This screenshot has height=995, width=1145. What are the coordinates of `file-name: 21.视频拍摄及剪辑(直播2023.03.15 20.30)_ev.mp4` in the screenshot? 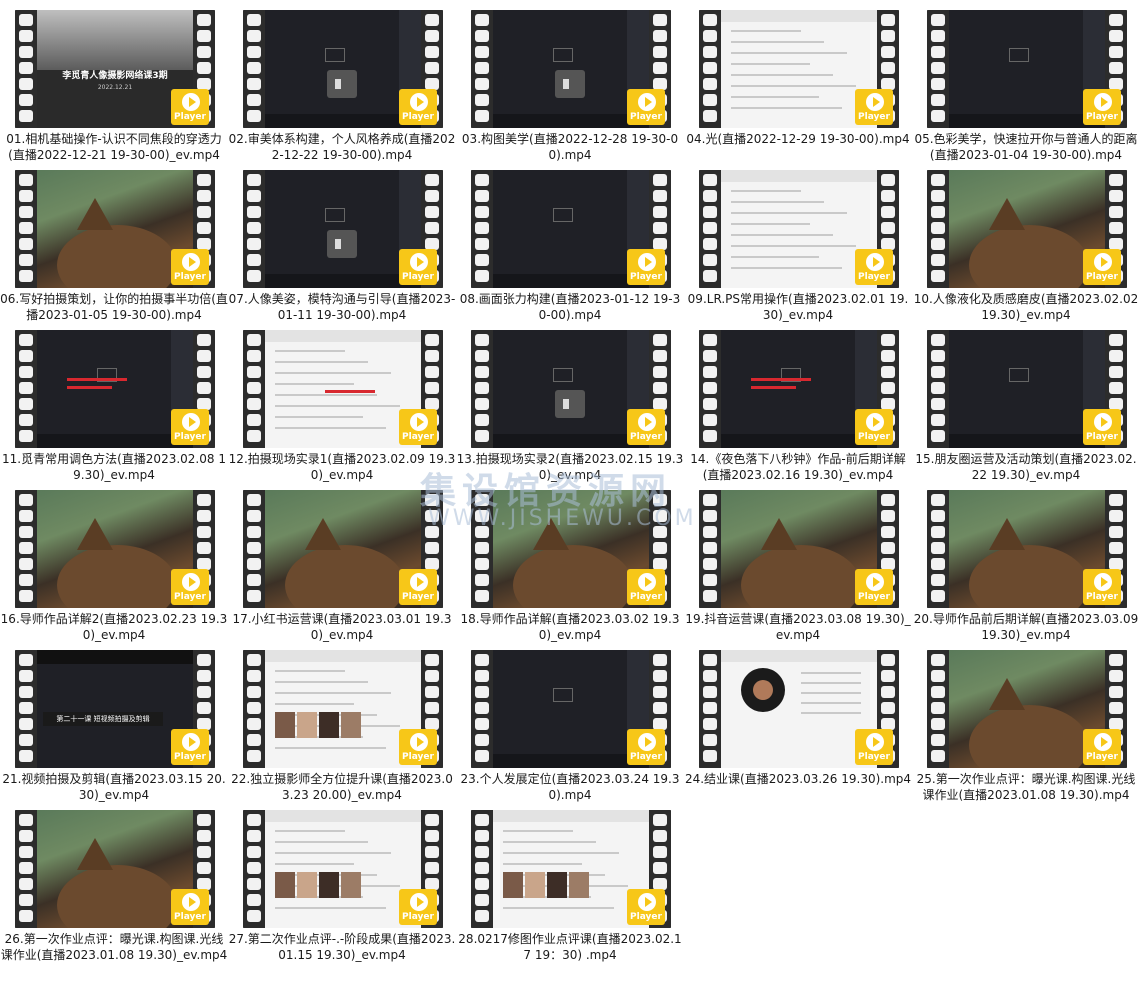 It's located at (114, 787).